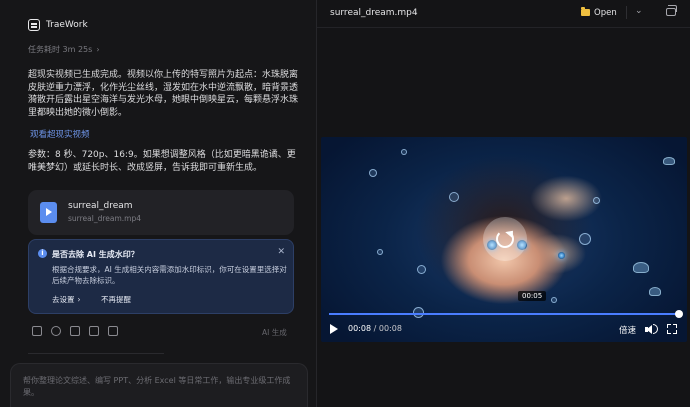 This screenshot has height=407, width=690. What do you see at coordinates (94, 331) in the screenshot?
I see `thumbs-up-icon` at bounding box center [94, 331].